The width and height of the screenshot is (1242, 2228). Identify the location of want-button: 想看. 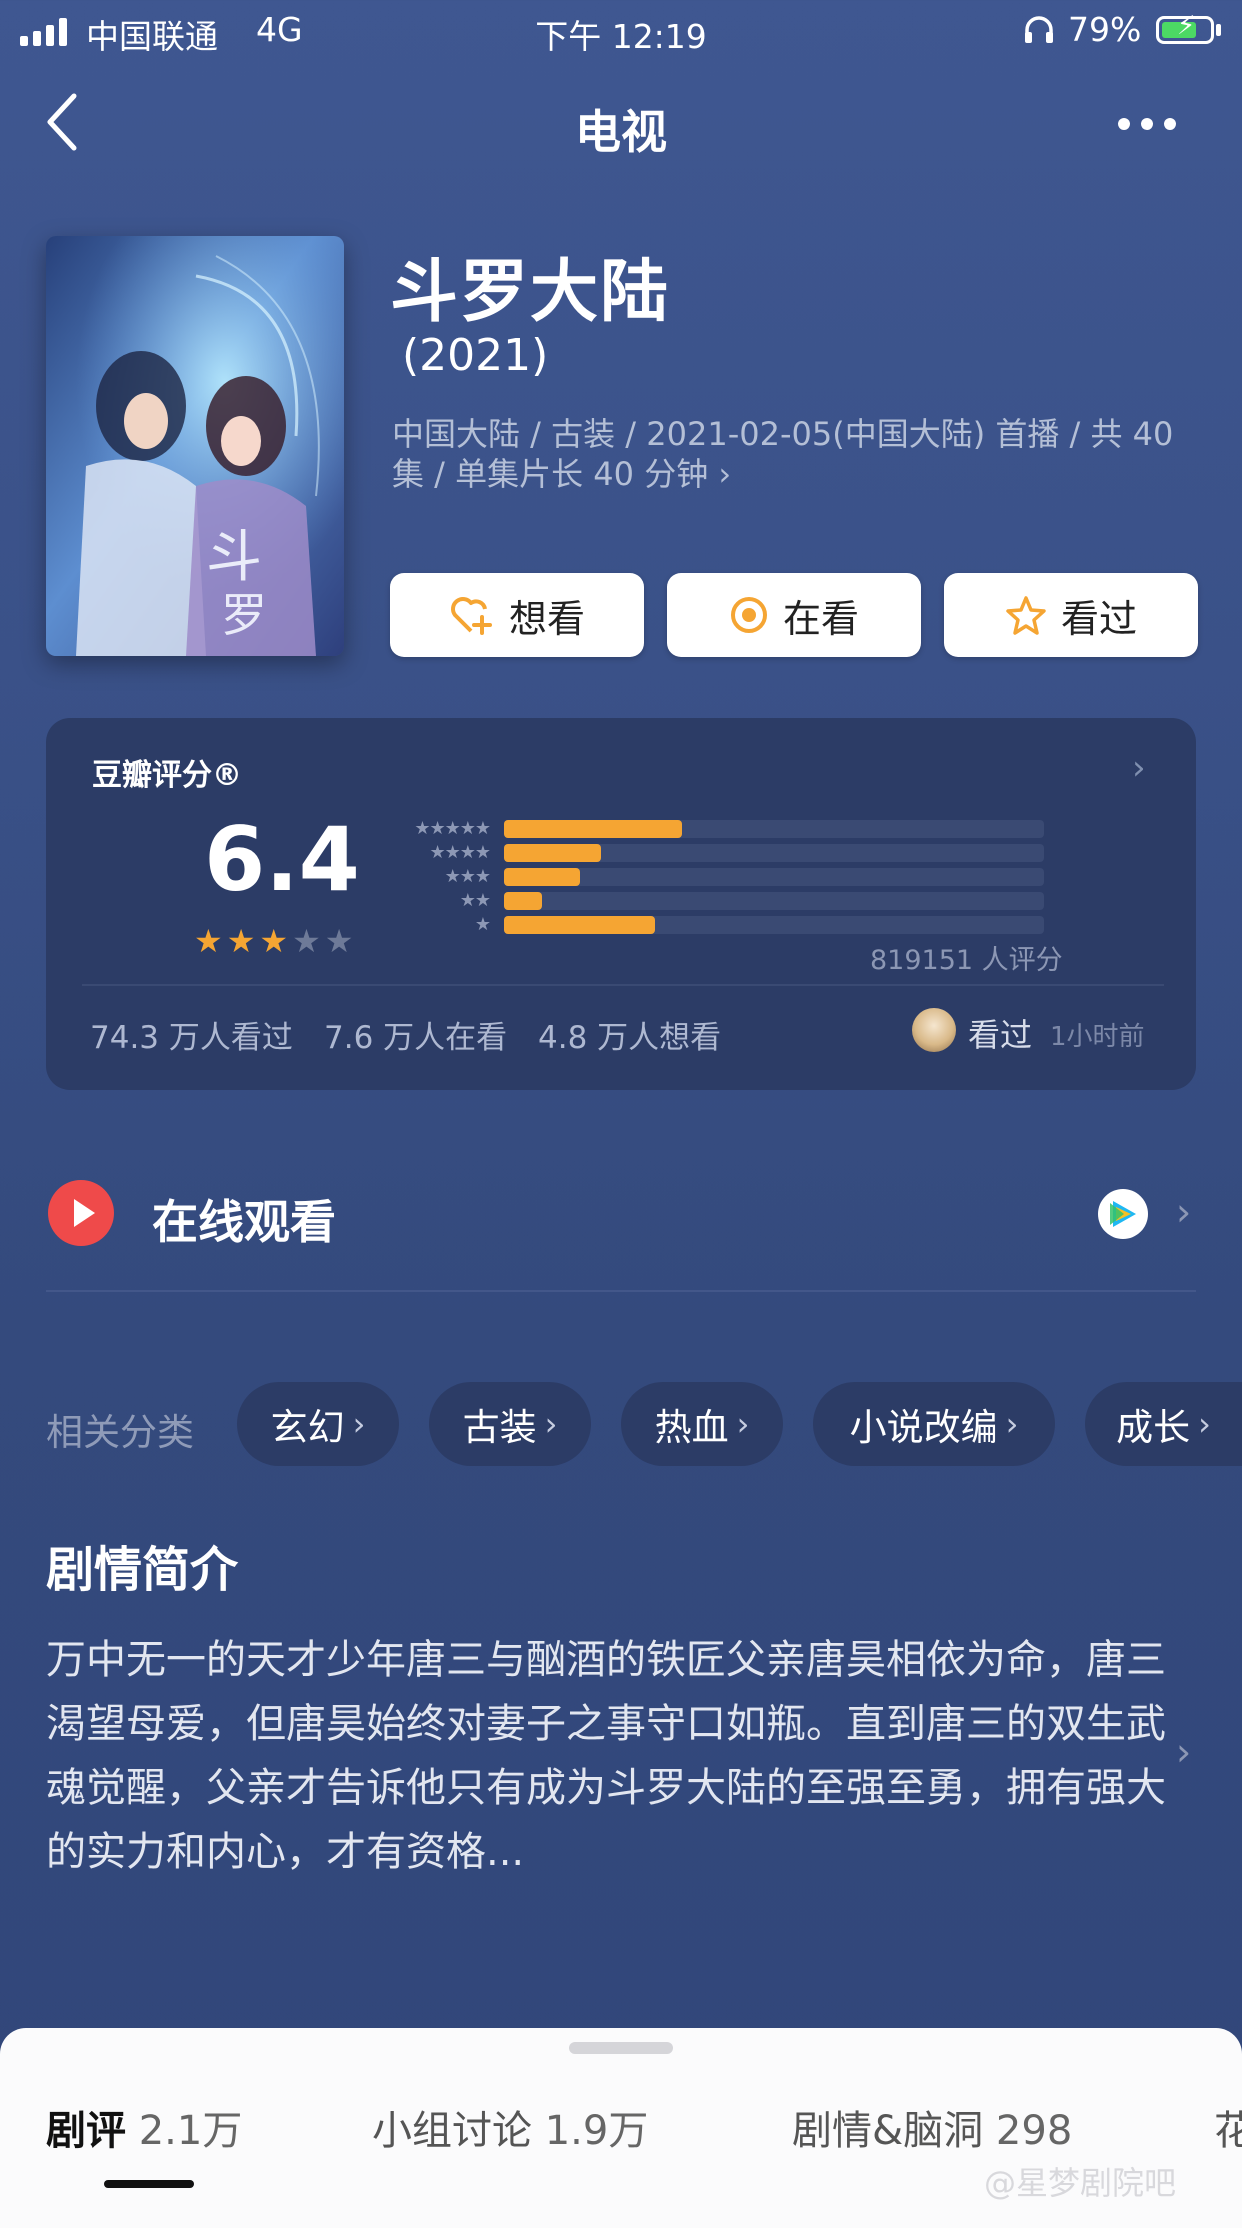
(517, 615).